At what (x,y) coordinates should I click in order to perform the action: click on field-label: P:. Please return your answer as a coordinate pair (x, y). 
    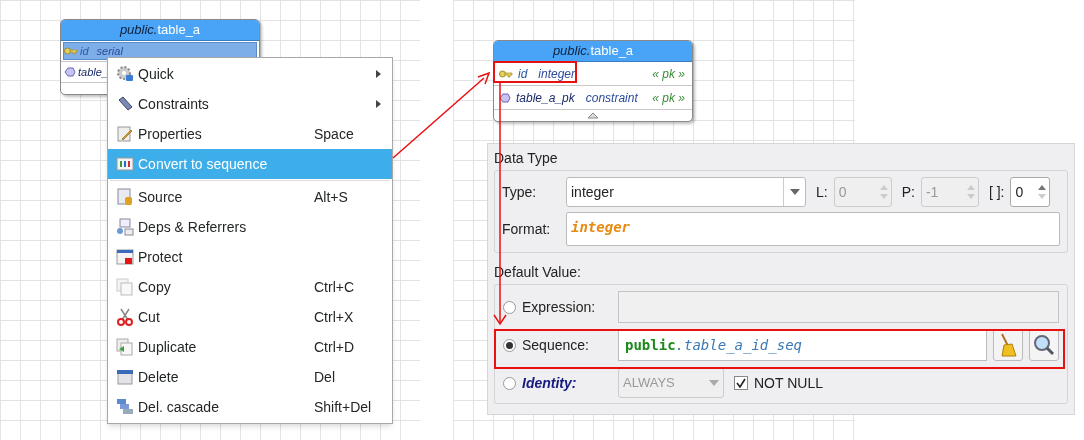
    Looking at the image, I should click on (908, 192).